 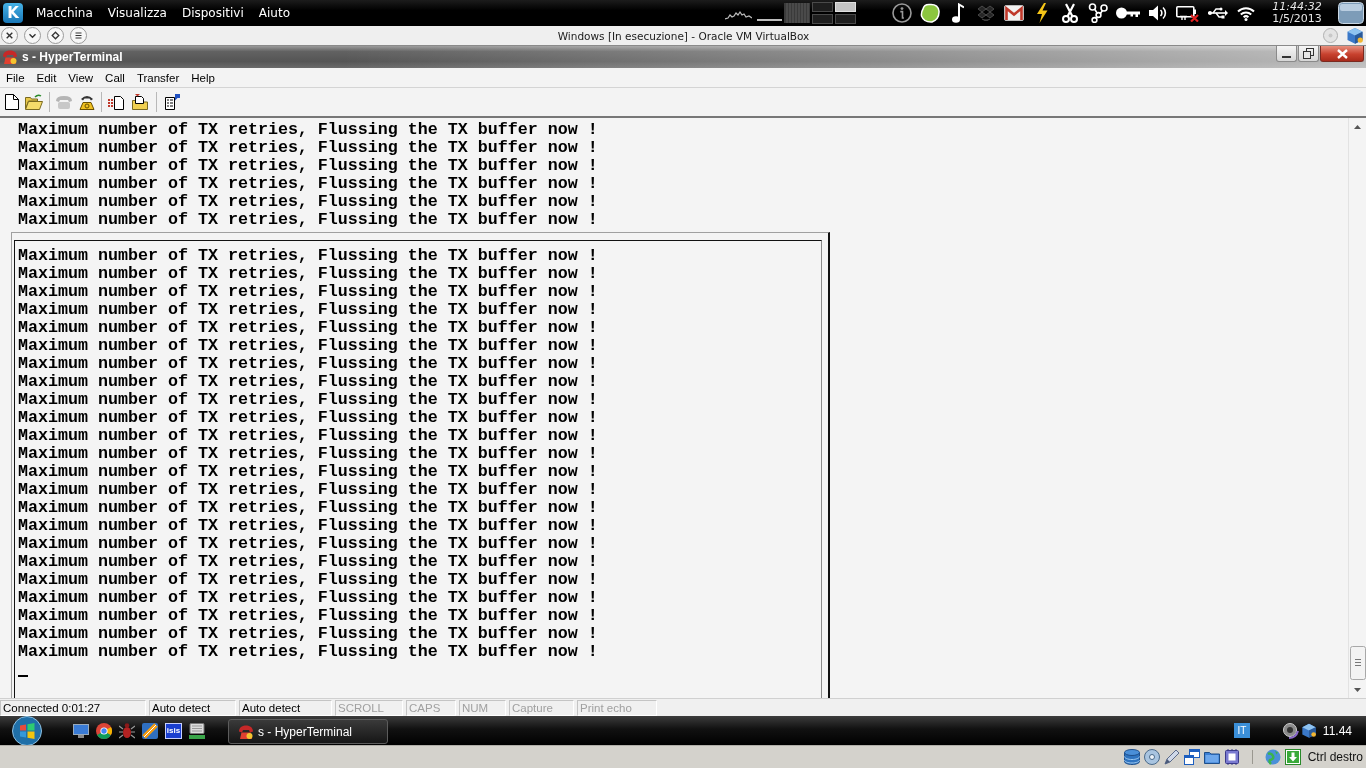 I want to click on window-title: s - HyperTerminal, so click(x=72, y=57).